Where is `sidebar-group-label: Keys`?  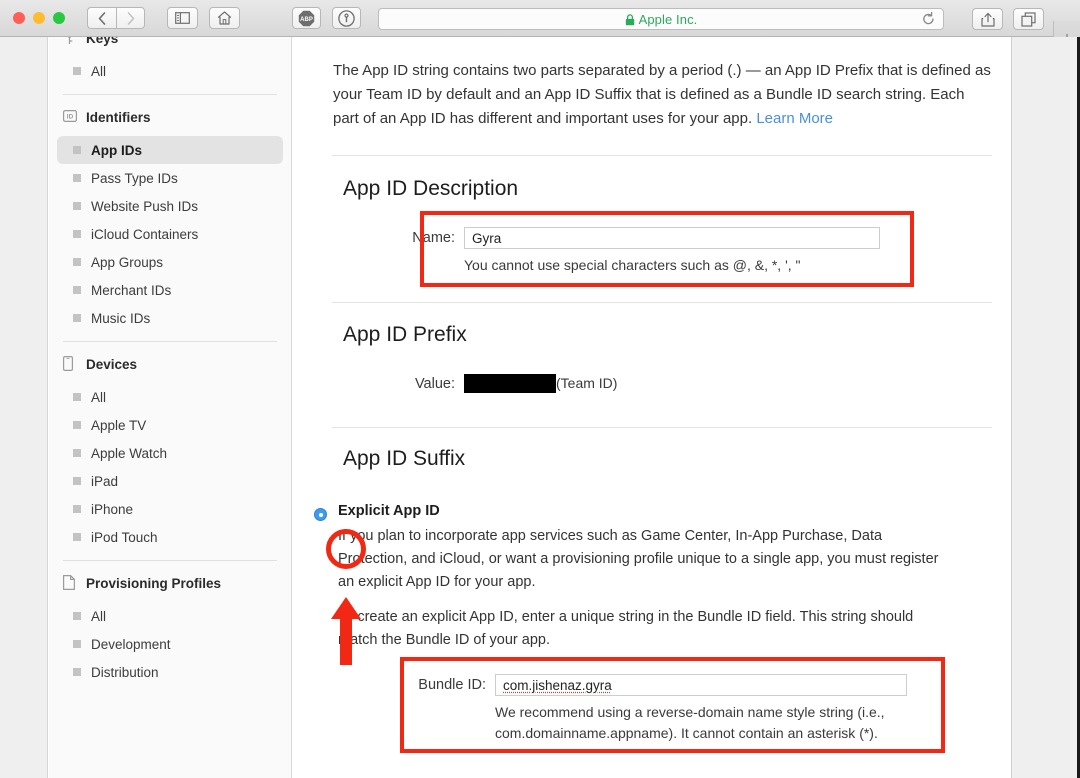
sidebar-group-label: Keys is located at coordinates (102, 41).